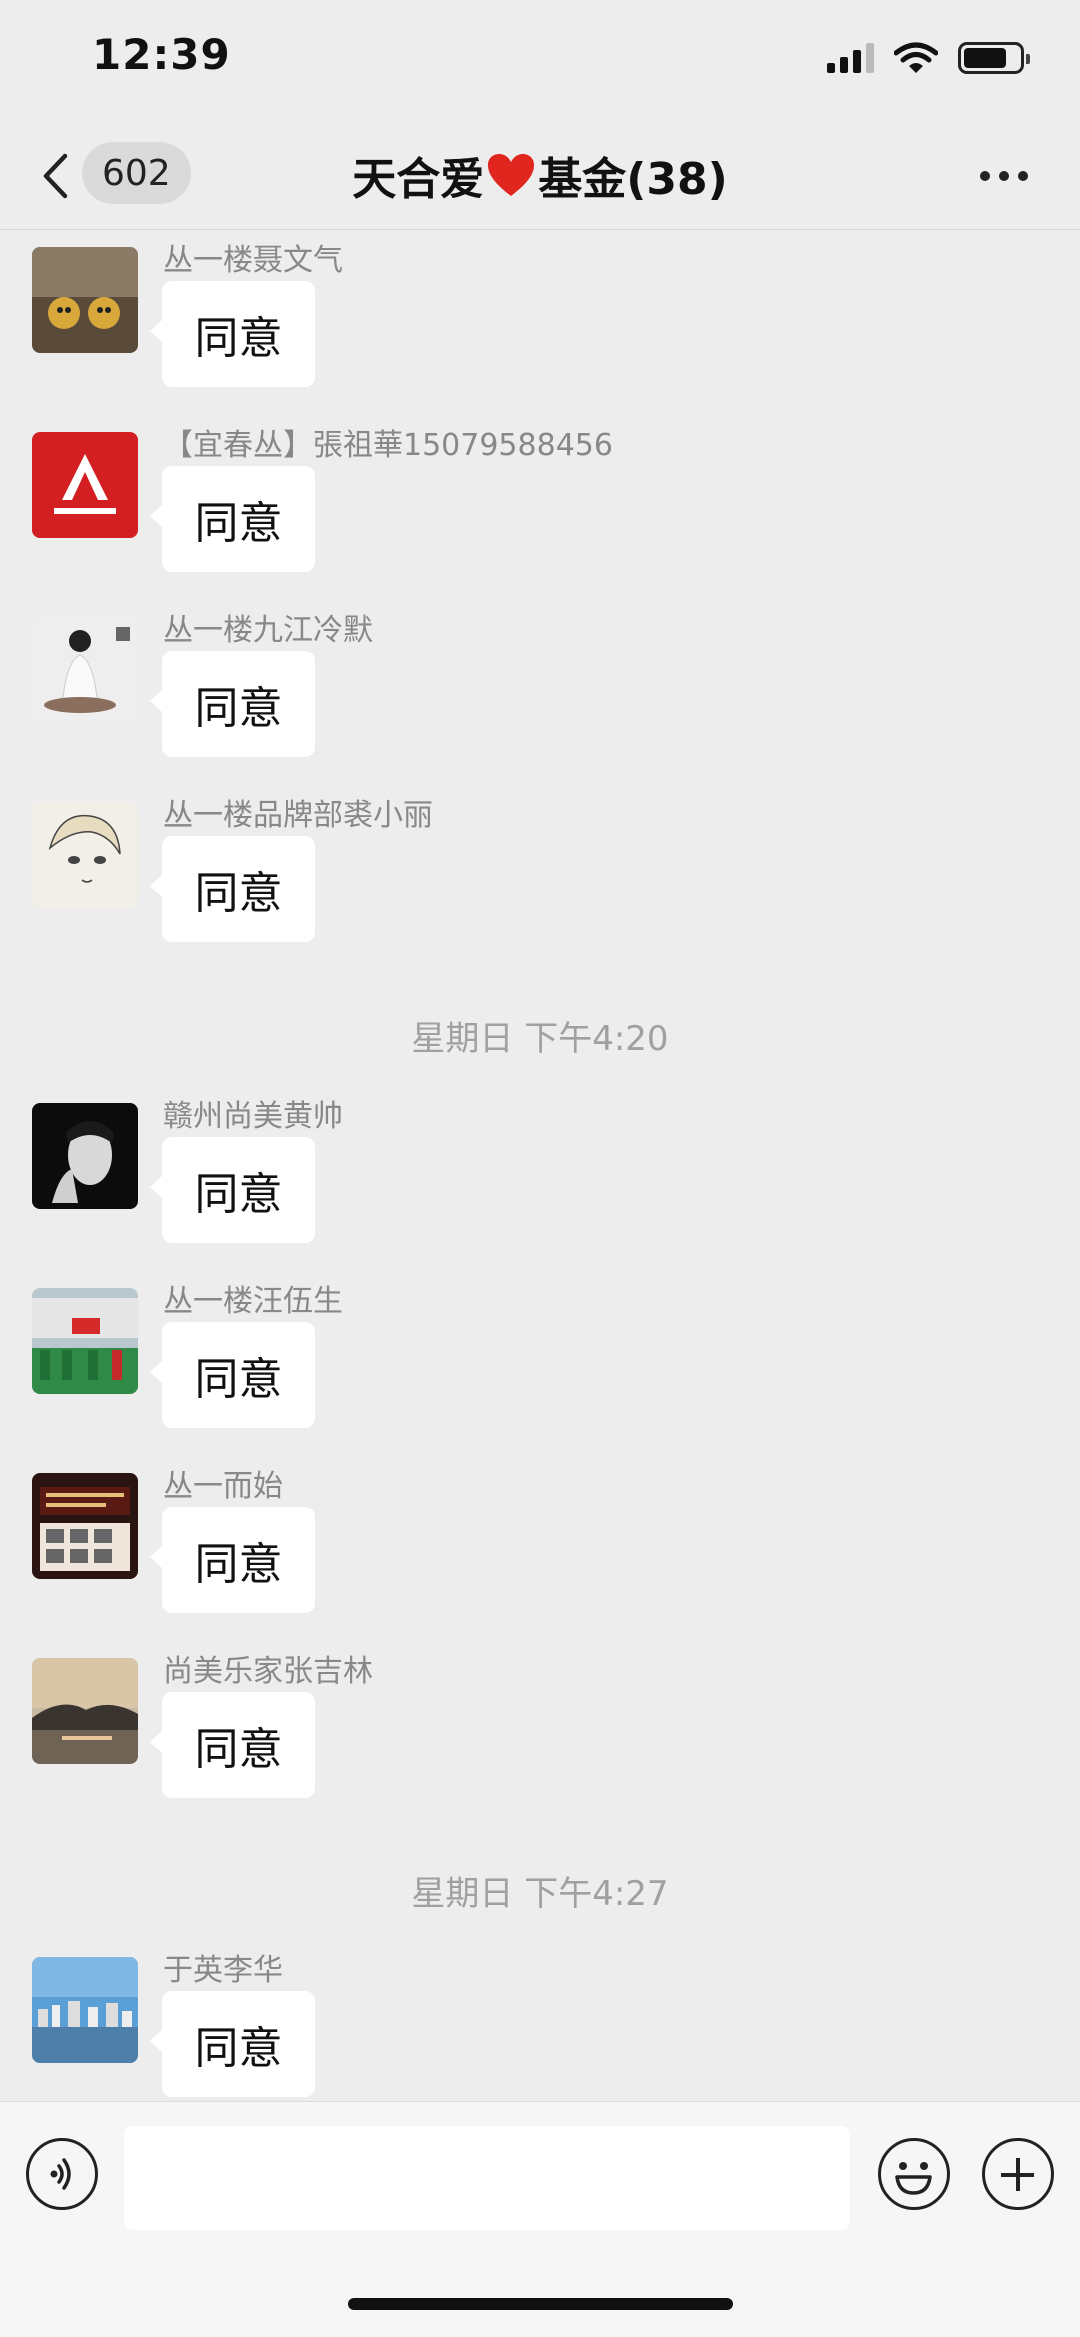  I want to click on sender-name: 丛一楼聂文气, so click(253, 260).